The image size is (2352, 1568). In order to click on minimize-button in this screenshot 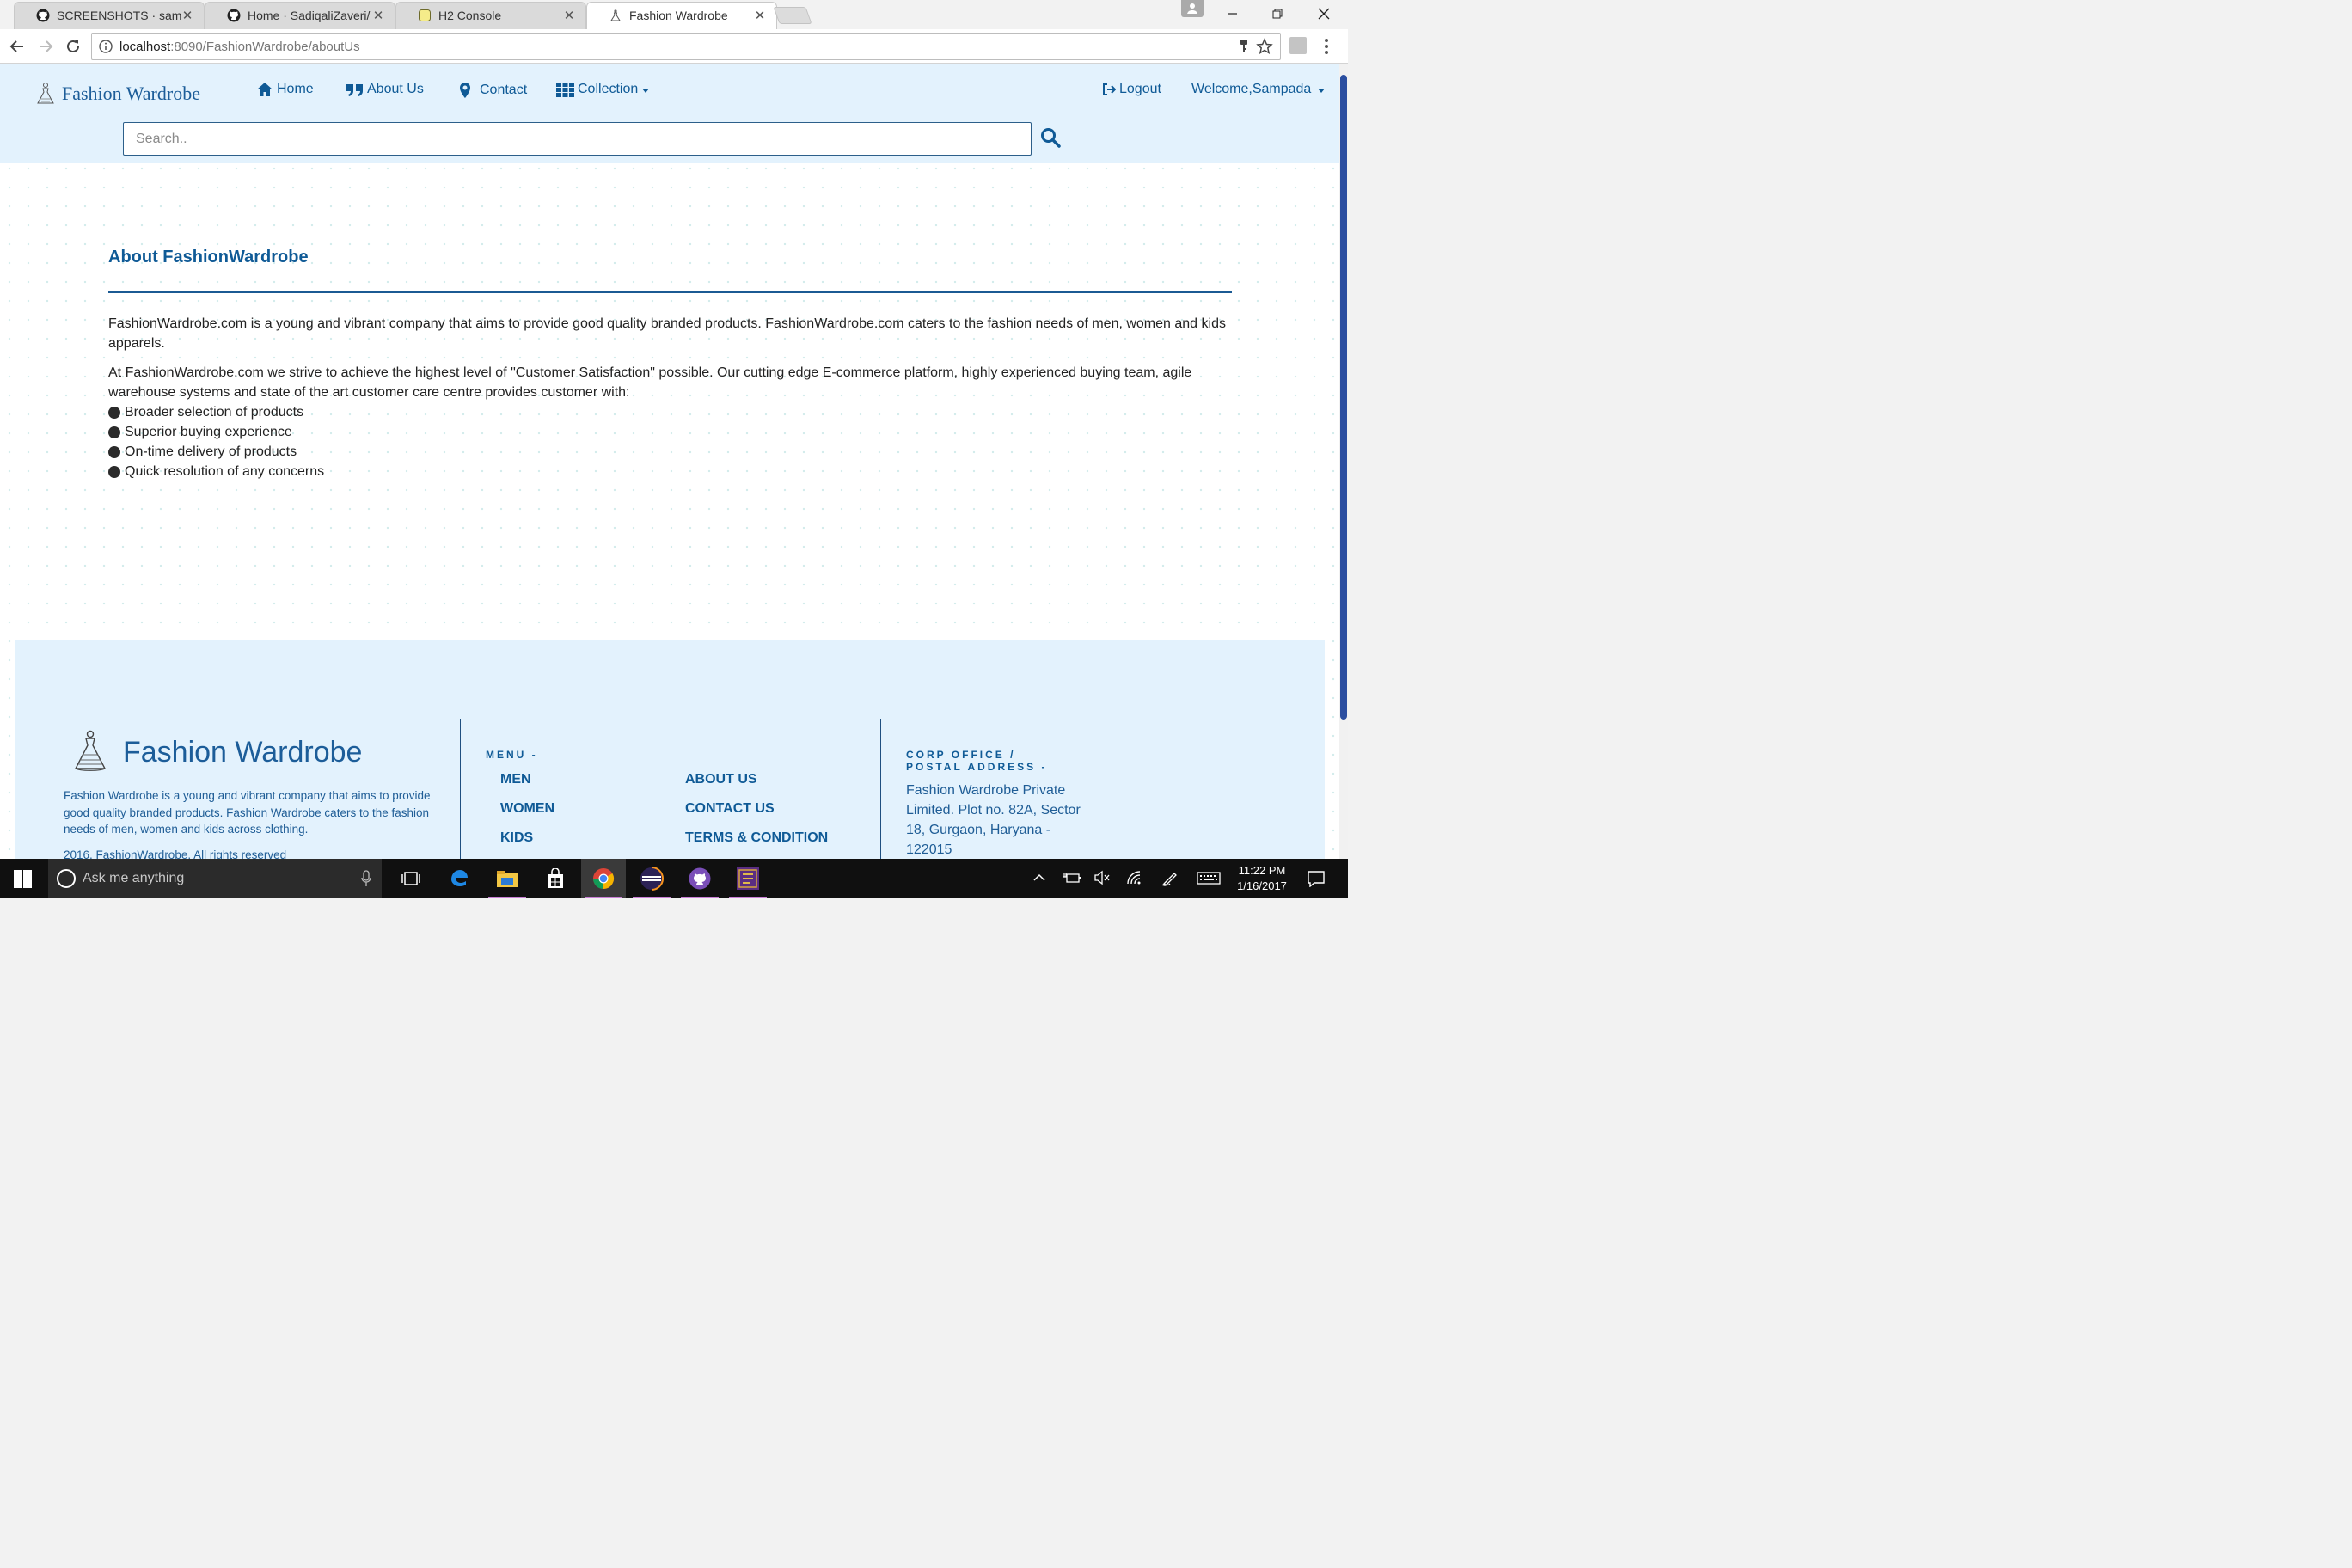, I will do `click(1232, 14)`.